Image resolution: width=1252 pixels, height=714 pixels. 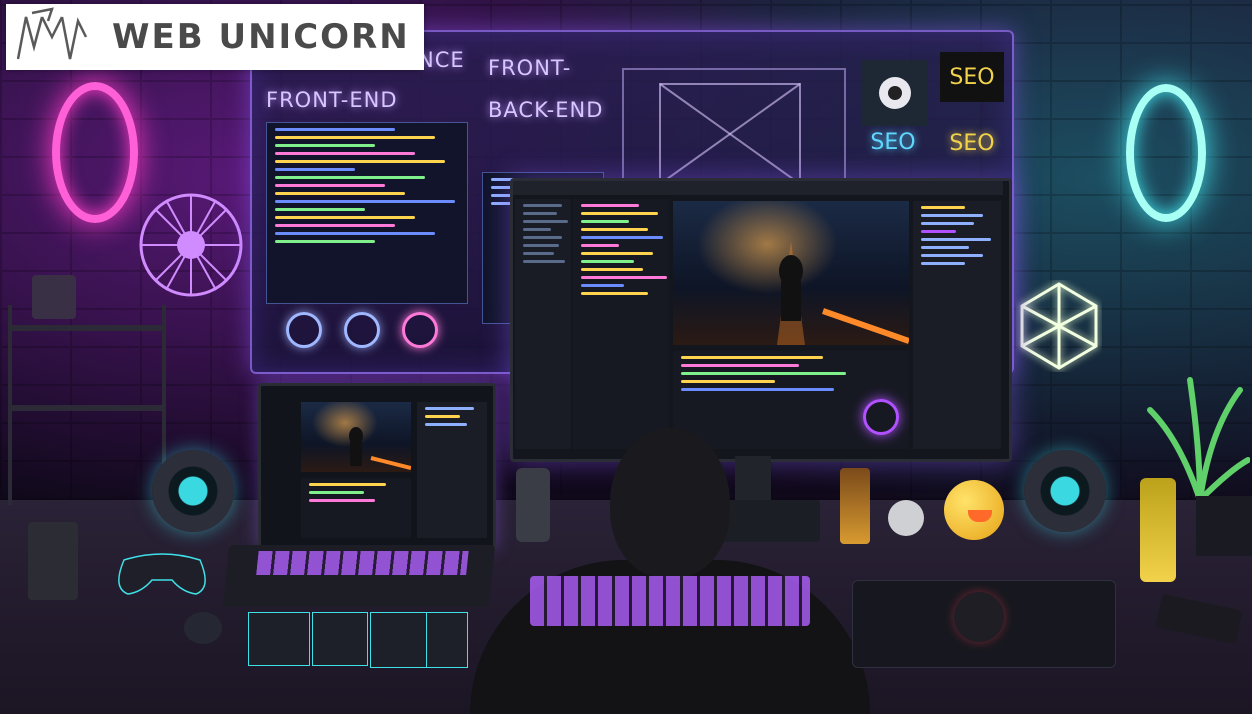 What do you see at coordinates (1065, 491) in the screenshot?
I see `speaker-right-icon` at bounding box center [1065, 491].